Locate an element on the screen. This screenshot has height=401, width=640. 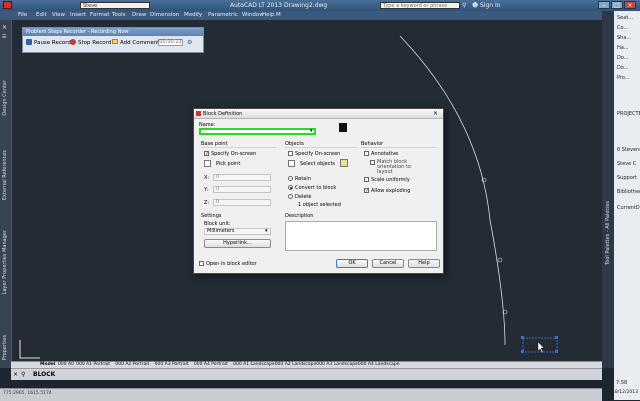
right-panel-item: PROJECTEN is located at coordinates (628, 114).